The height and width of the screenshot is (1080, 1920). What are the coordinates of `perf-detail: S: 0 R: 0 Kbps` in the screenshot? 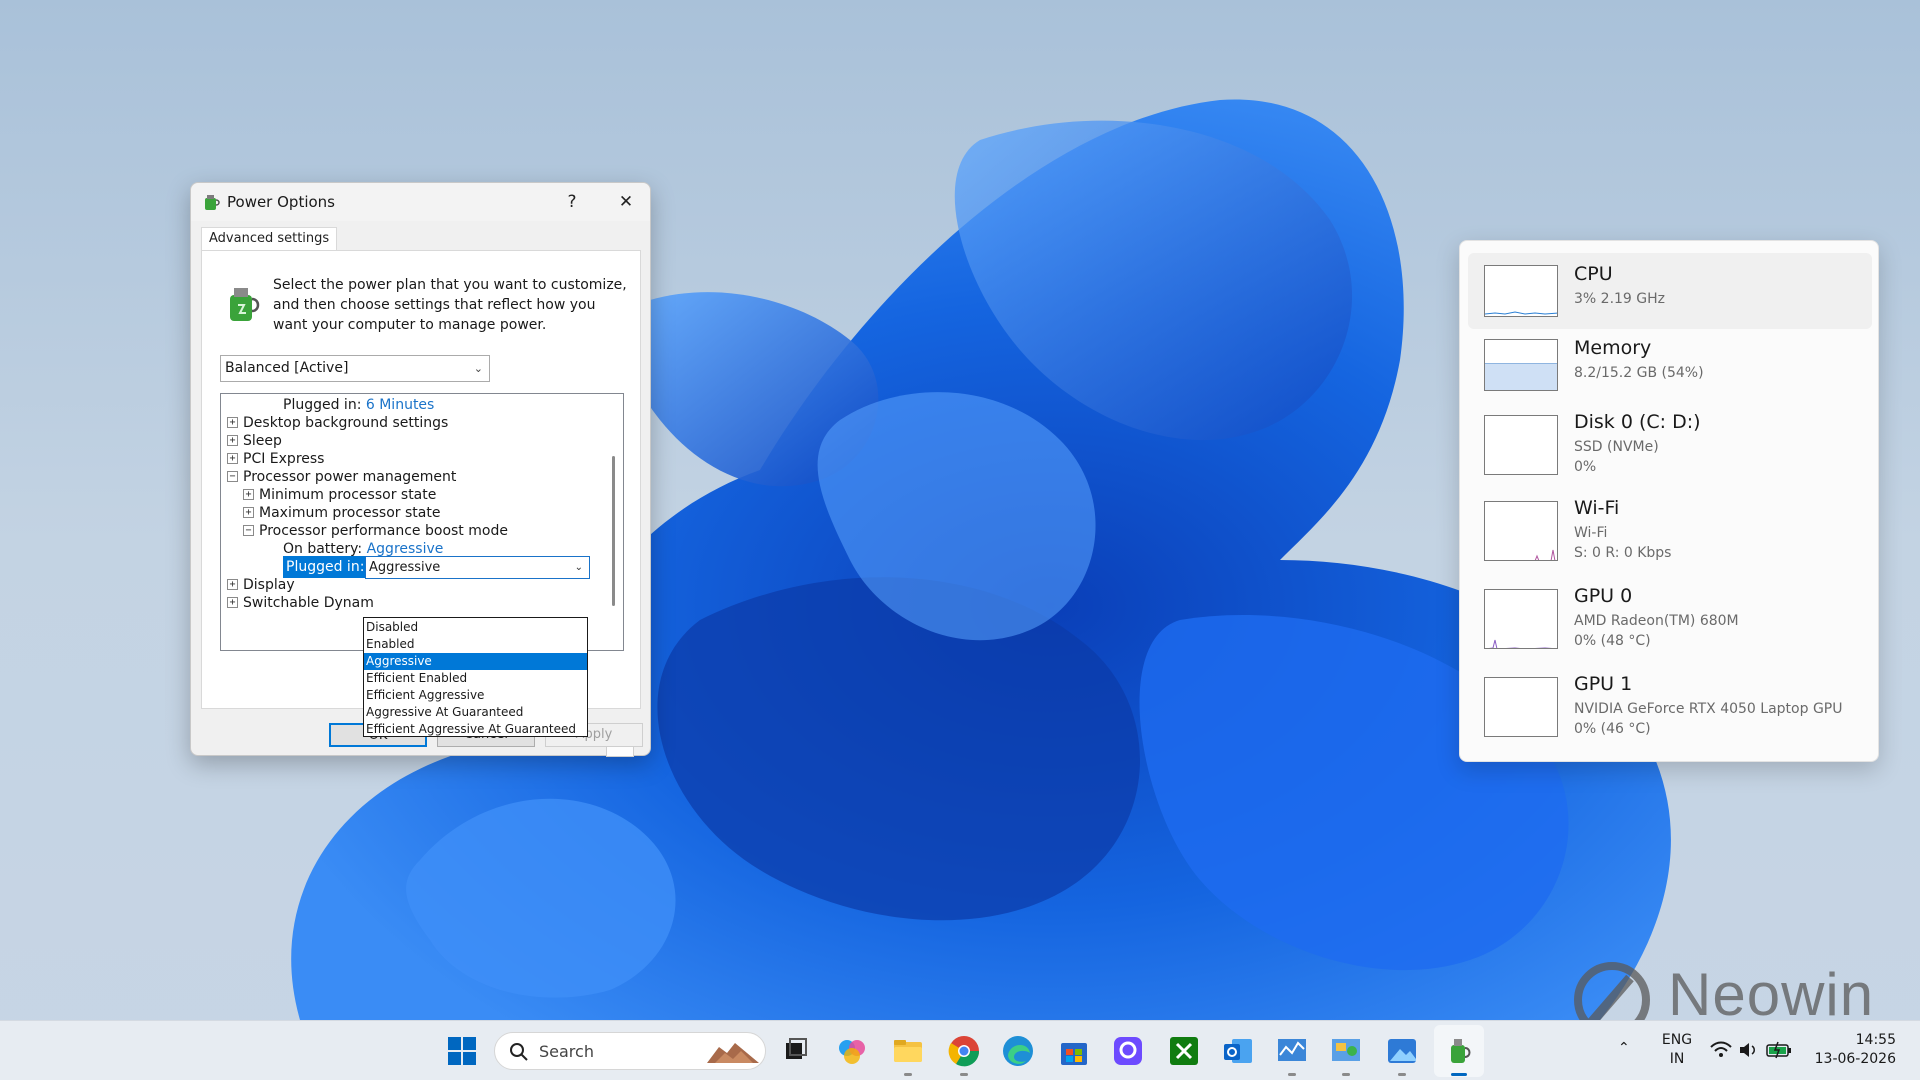 It's located at (1623, 553).